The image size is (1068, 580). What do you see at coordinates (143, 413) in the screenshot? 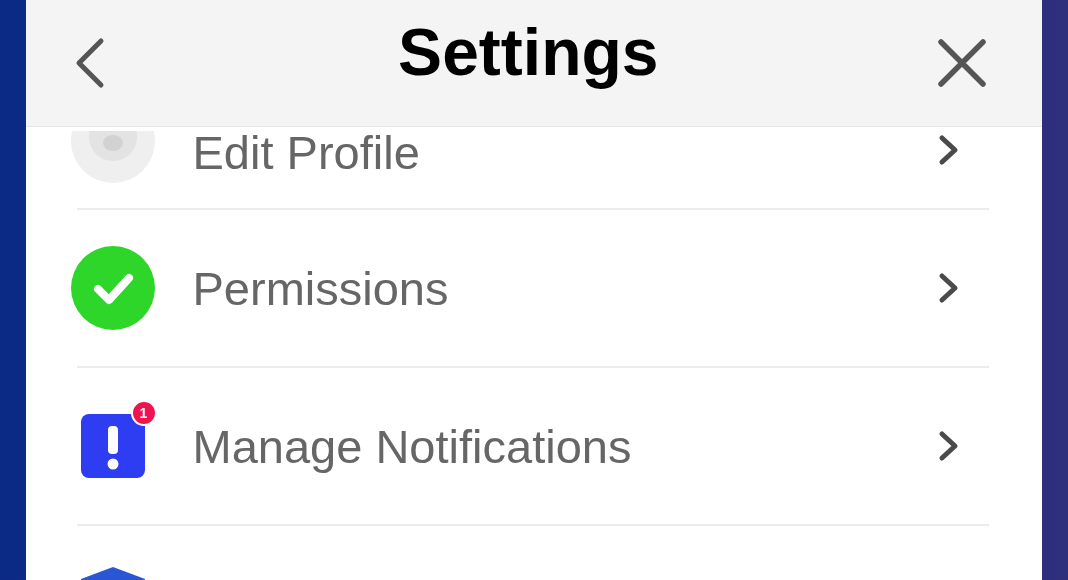
I see `notification-badge: 1` at bounding box center [143, 413].